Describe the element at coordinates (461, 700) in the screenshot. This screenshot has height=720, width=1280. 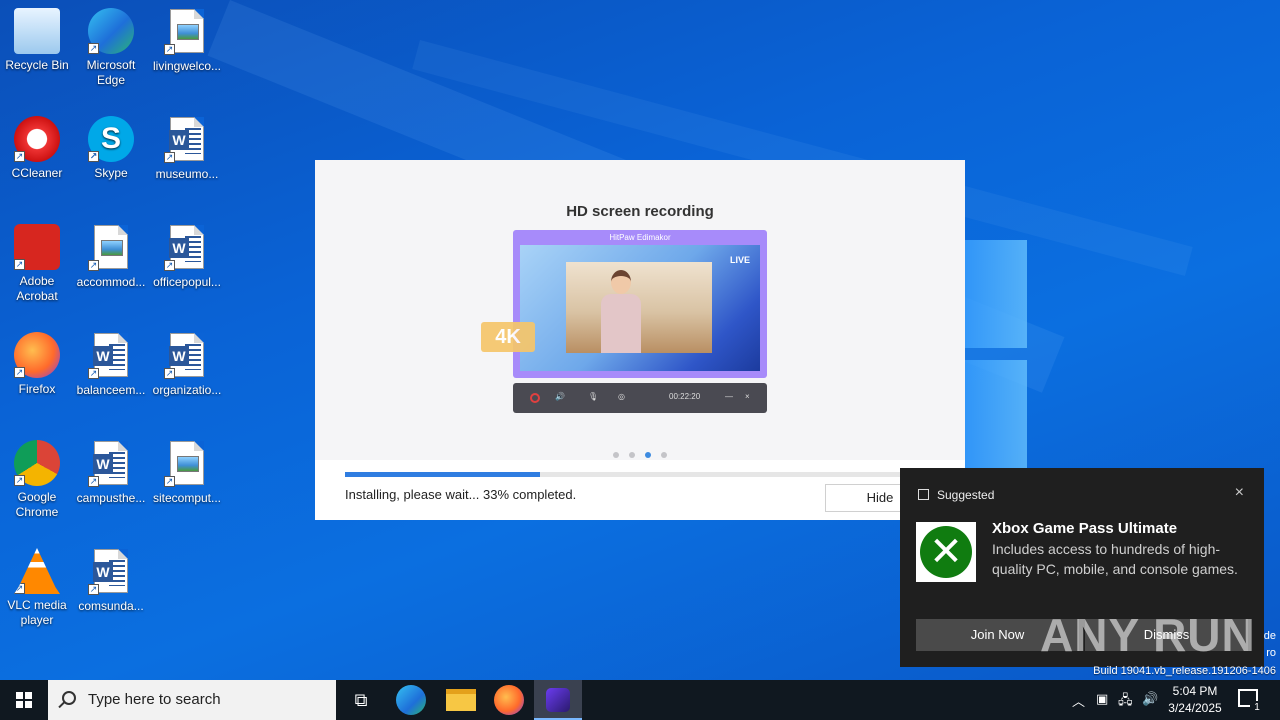
I see `file-explorer-icon` at that location.